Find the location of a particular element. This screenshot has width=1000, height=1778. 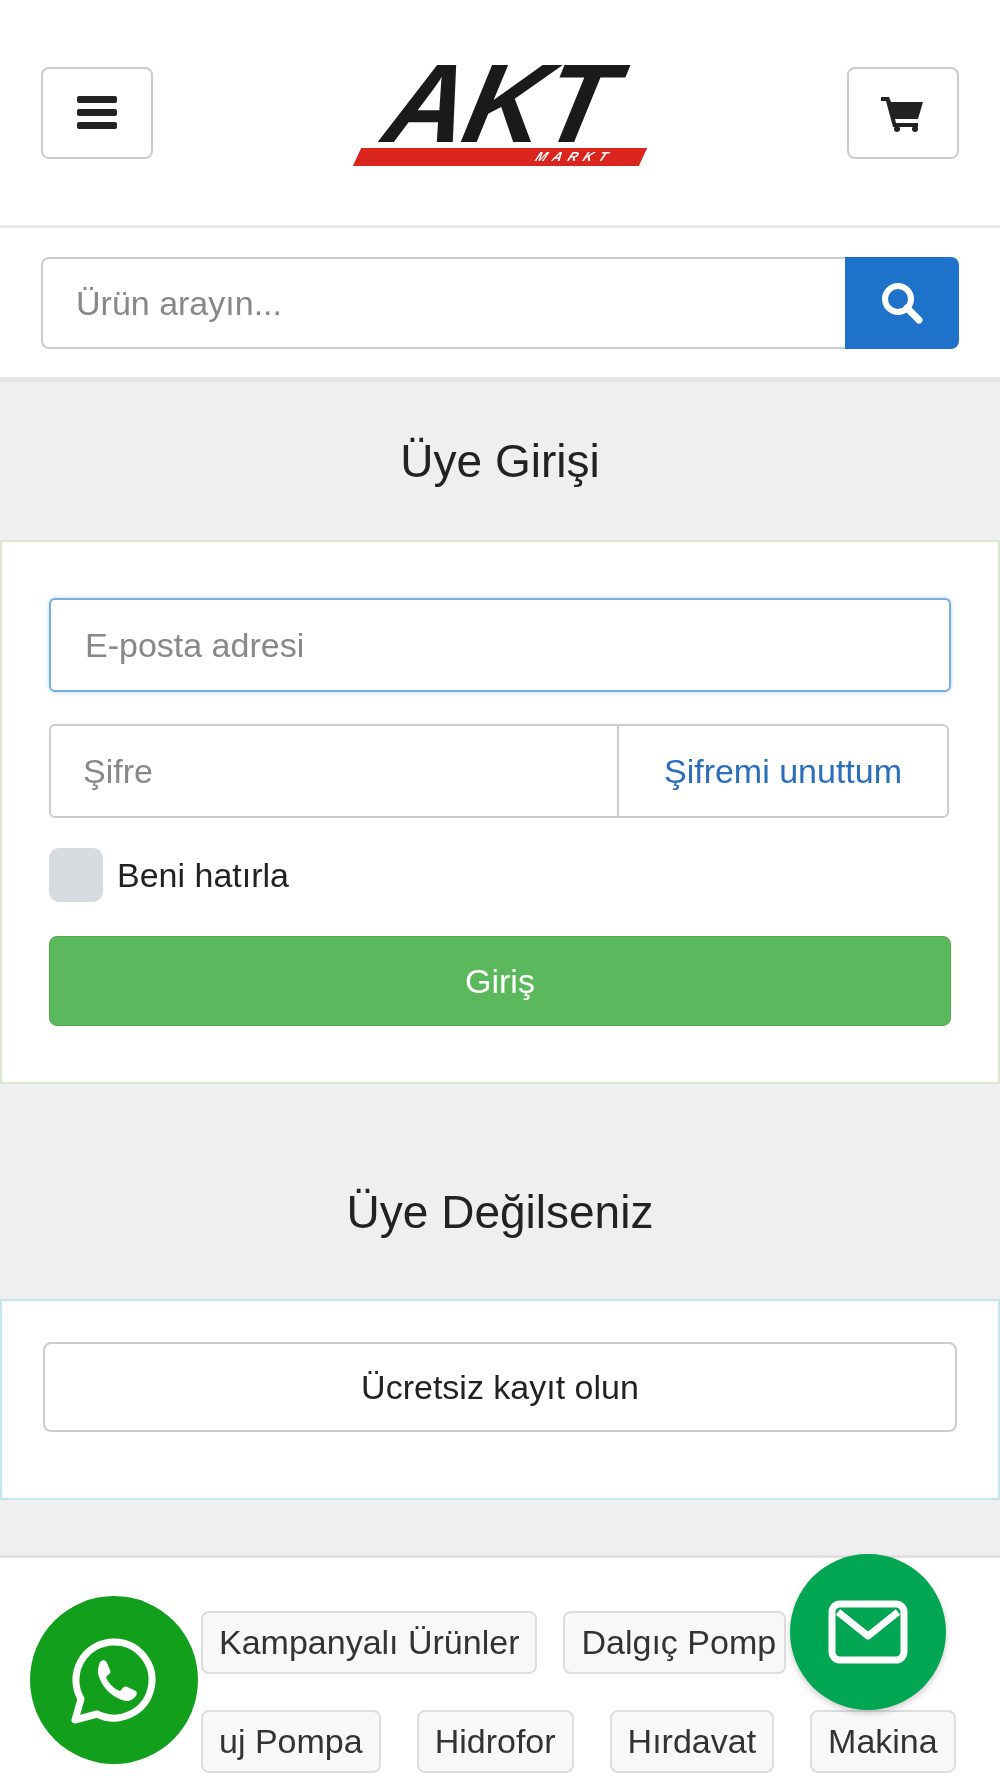

category-tag: uj Pompa is located at coordinates (291, 1741).